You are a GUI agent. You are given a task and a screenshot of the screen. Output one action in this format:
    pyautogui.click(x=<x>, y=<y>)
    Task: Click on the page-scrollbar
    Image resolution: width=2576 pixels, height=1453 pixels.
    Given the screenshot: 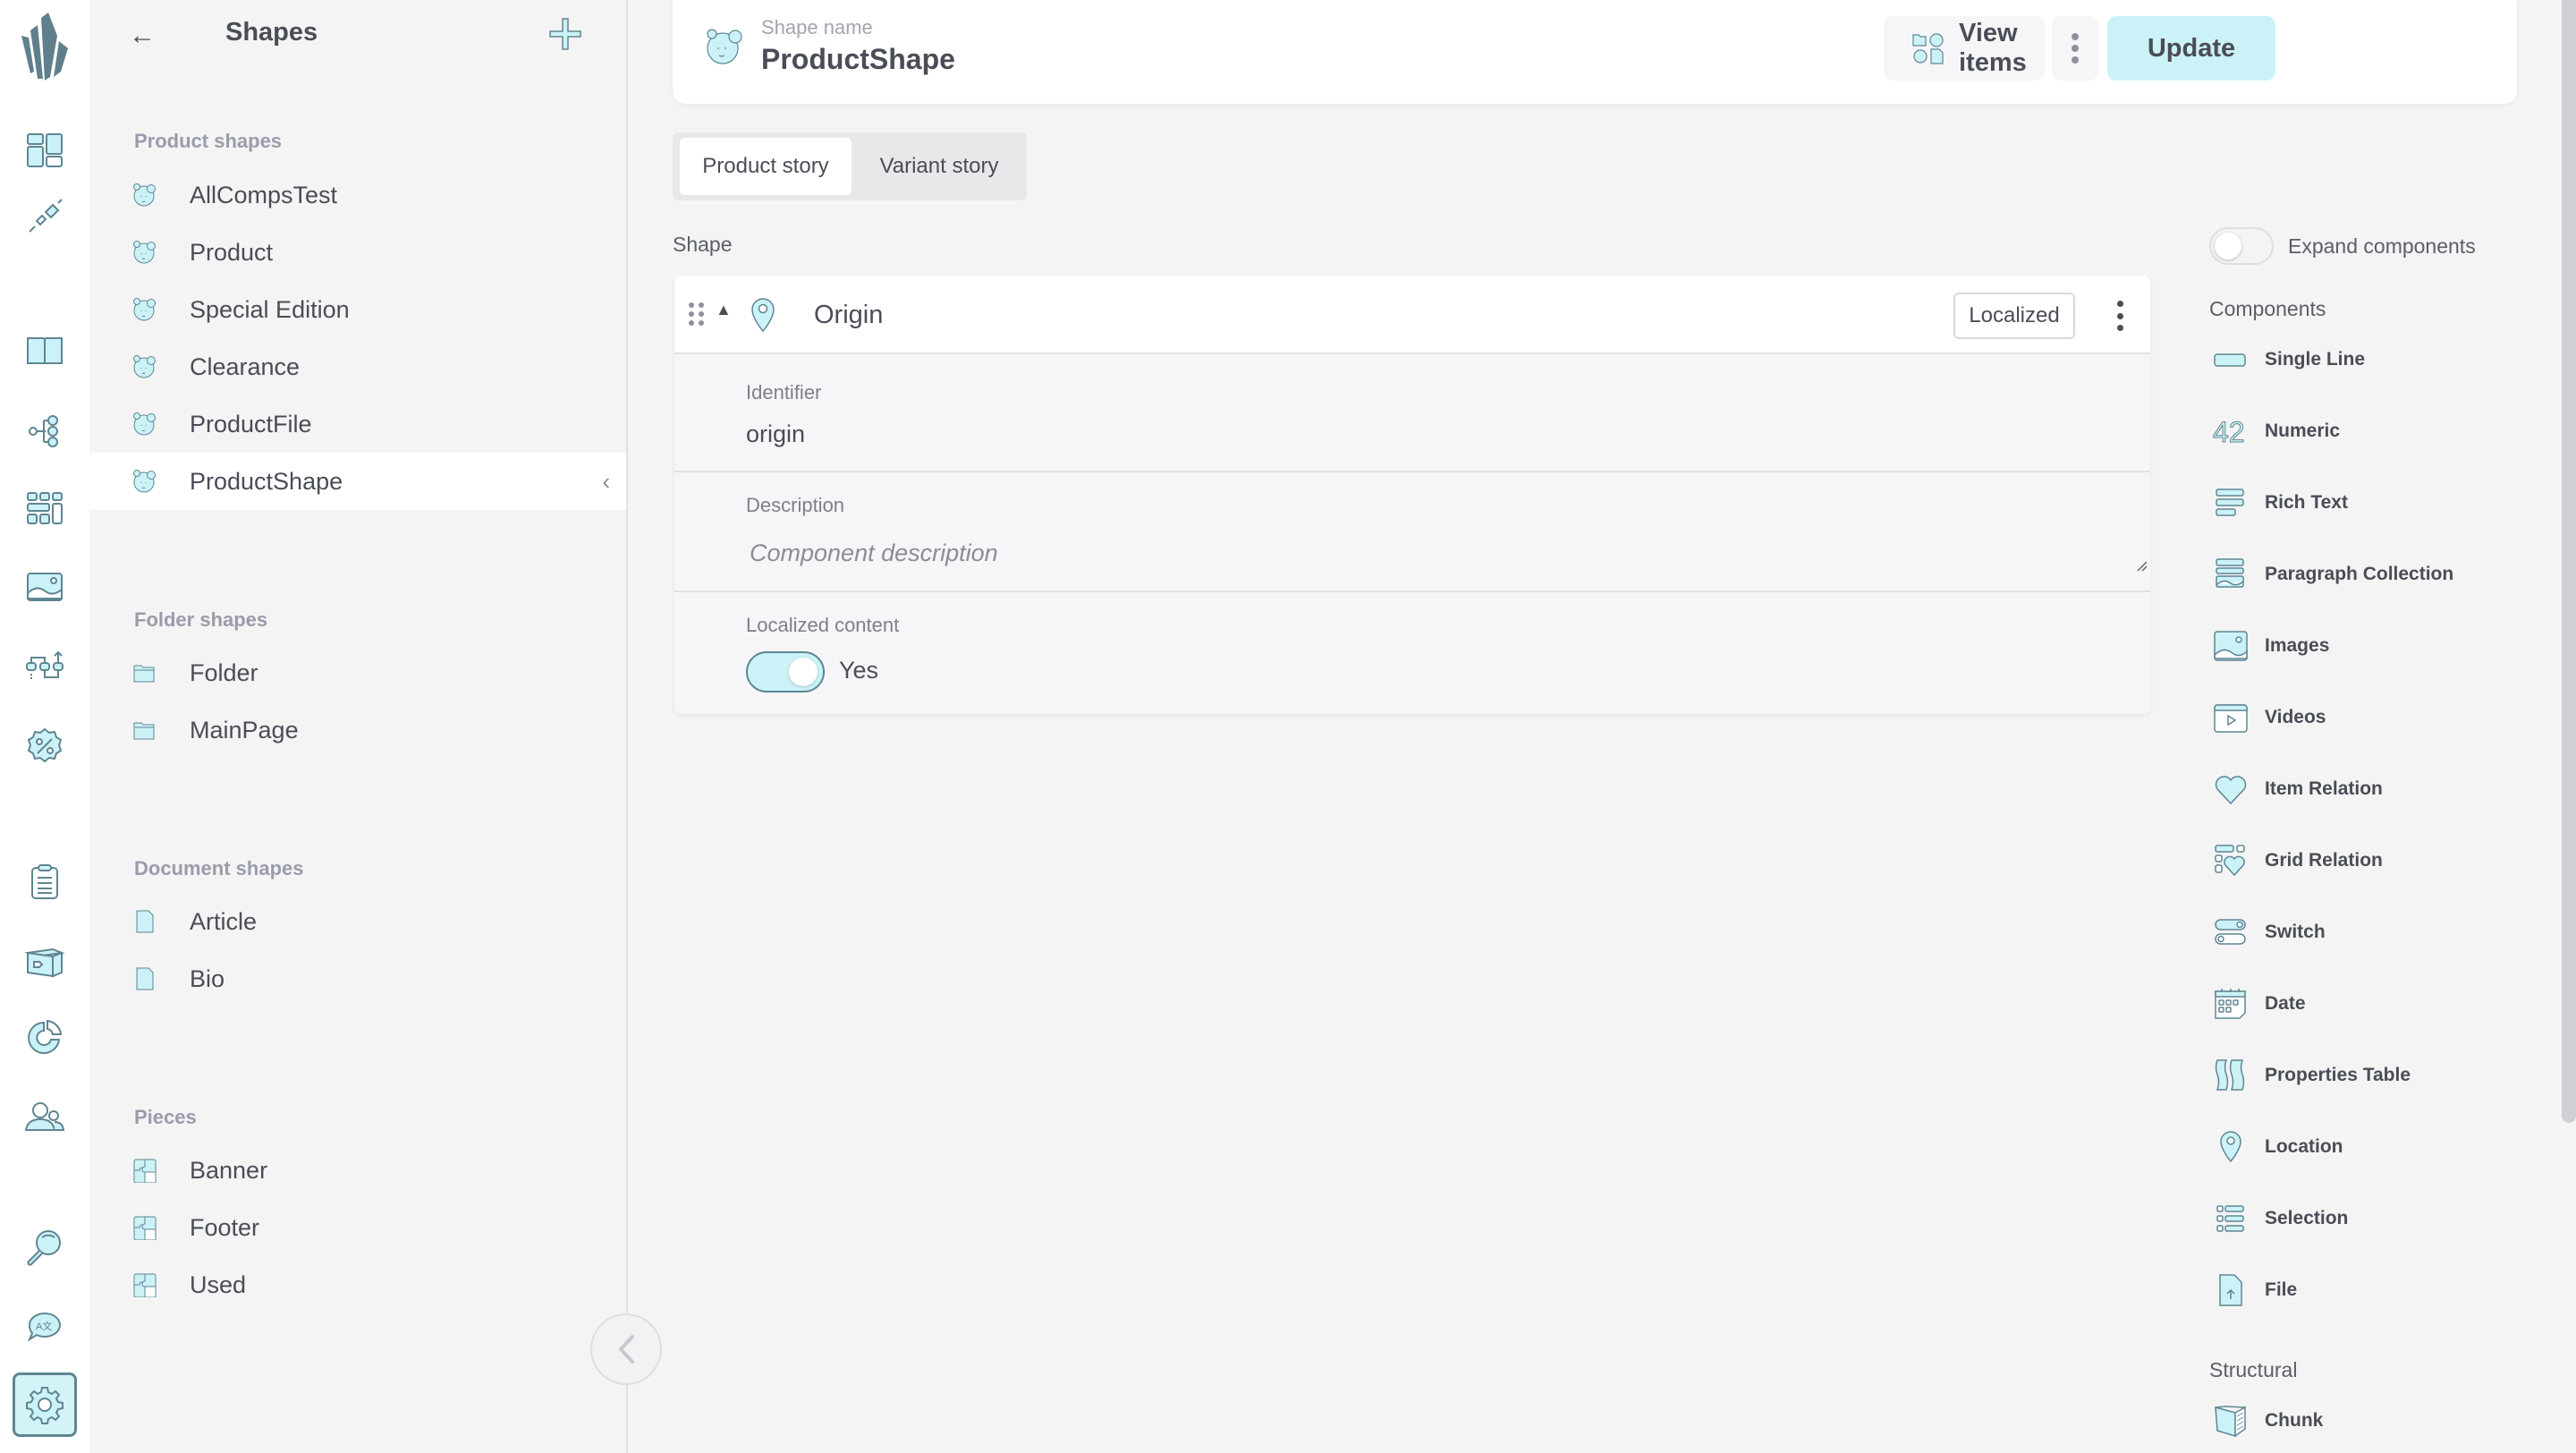 What is the action you would take?
    pyautogui.click(x=2569, y=561)
    